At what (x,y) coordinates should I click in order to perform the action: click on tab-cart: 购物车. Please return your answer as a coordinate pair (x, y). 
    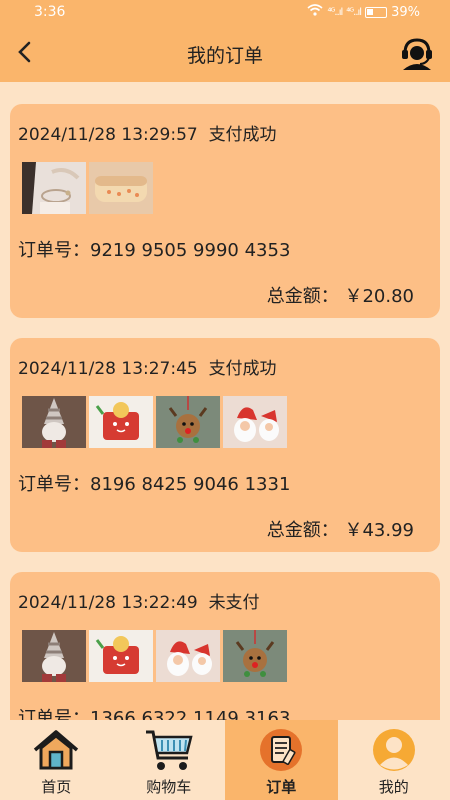
    Looking at the image, I should click on (169, 760).